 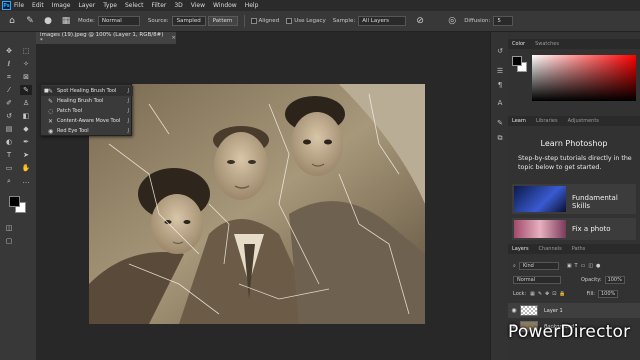 What do you see at coordinates (61, 5) in the screenshot?
I see `menu-image: Image` at bounding box center [61, 5].